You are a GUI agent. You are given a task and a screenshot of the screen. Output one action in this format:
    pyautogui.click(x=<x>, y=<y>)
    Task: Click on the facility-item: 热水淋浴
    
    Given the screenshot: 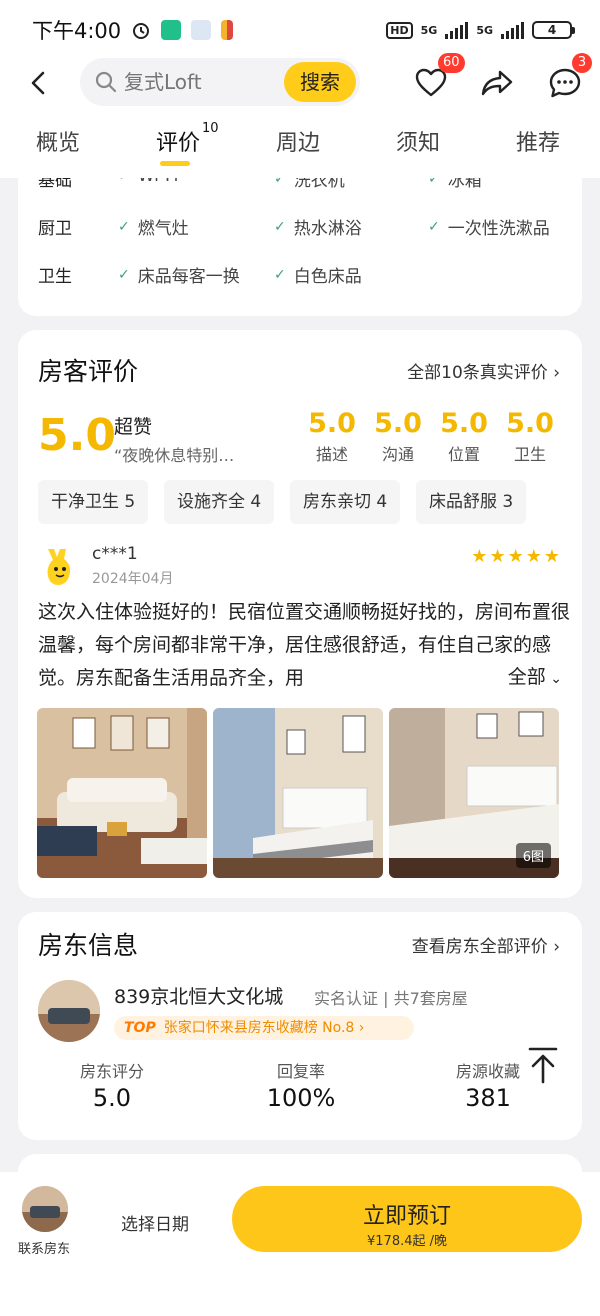 What is the action you would take?
    pyautogui.click(x=327, y=229)
    